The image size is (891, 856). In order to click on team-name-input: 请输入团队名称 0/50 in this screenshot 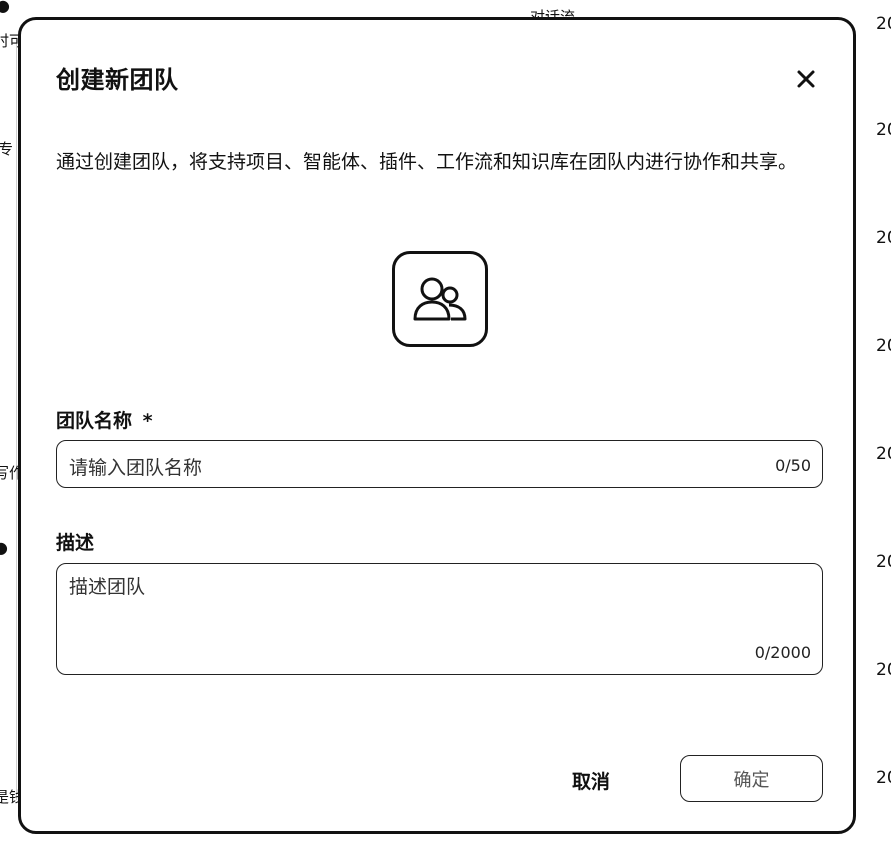, I will do `click(439, 464)`.